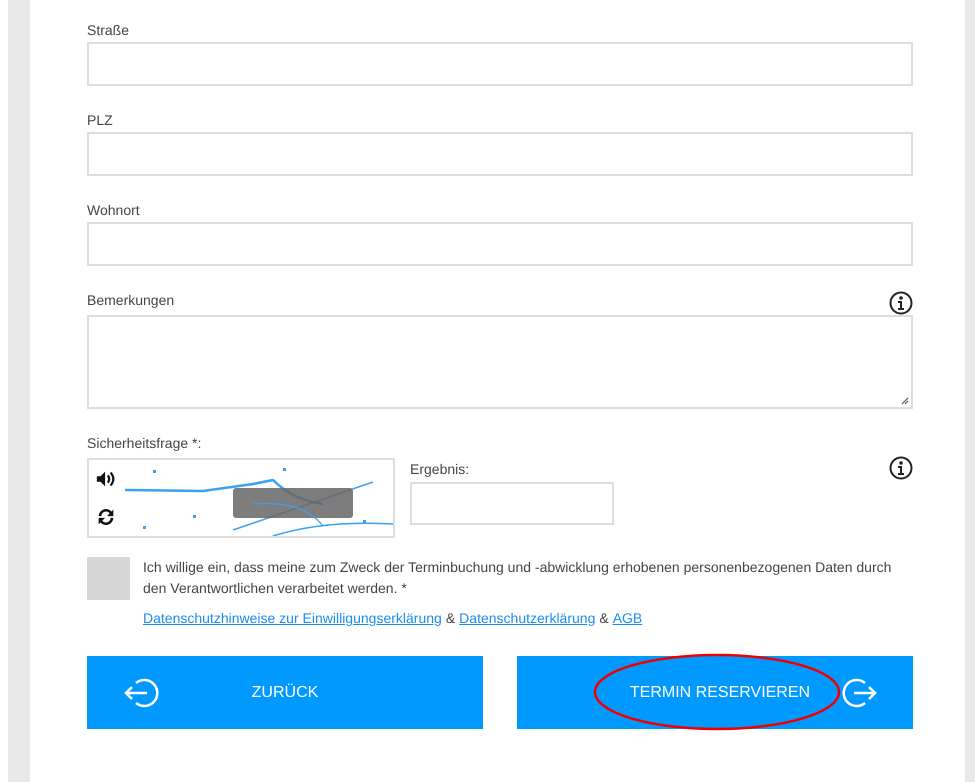  Describe the element at coordinates (715, 692) in the screenshot. I see `reserve-button: TERMIN RESERVIEREN` at that location.